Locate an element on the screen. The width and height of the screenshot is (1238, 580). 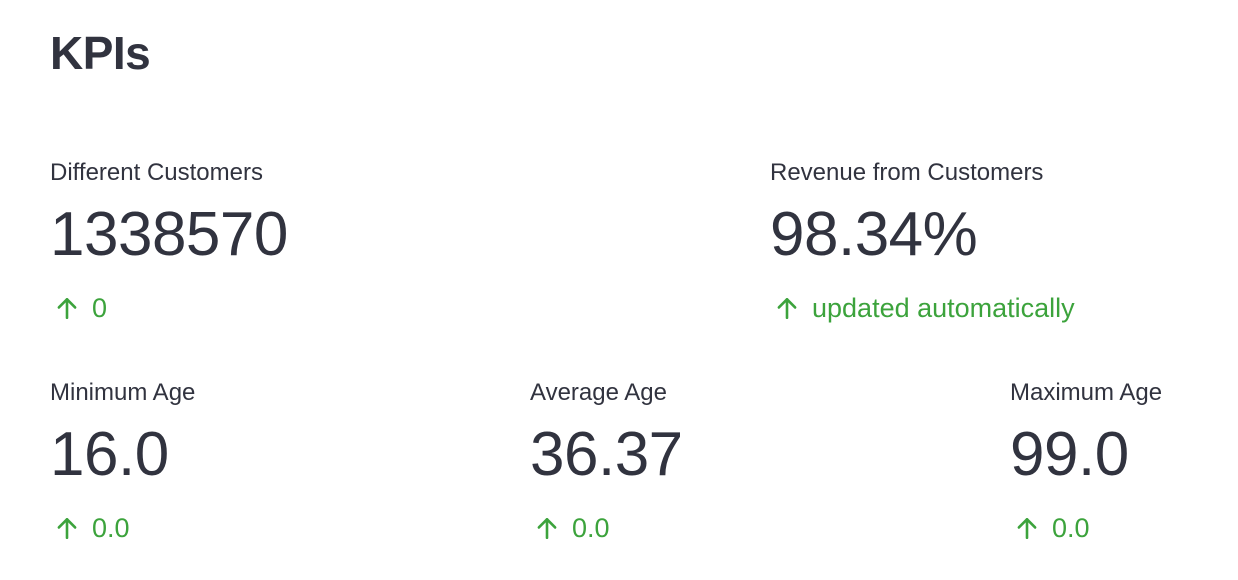
metric-delta: 0 is located at coordinates (169, 308).